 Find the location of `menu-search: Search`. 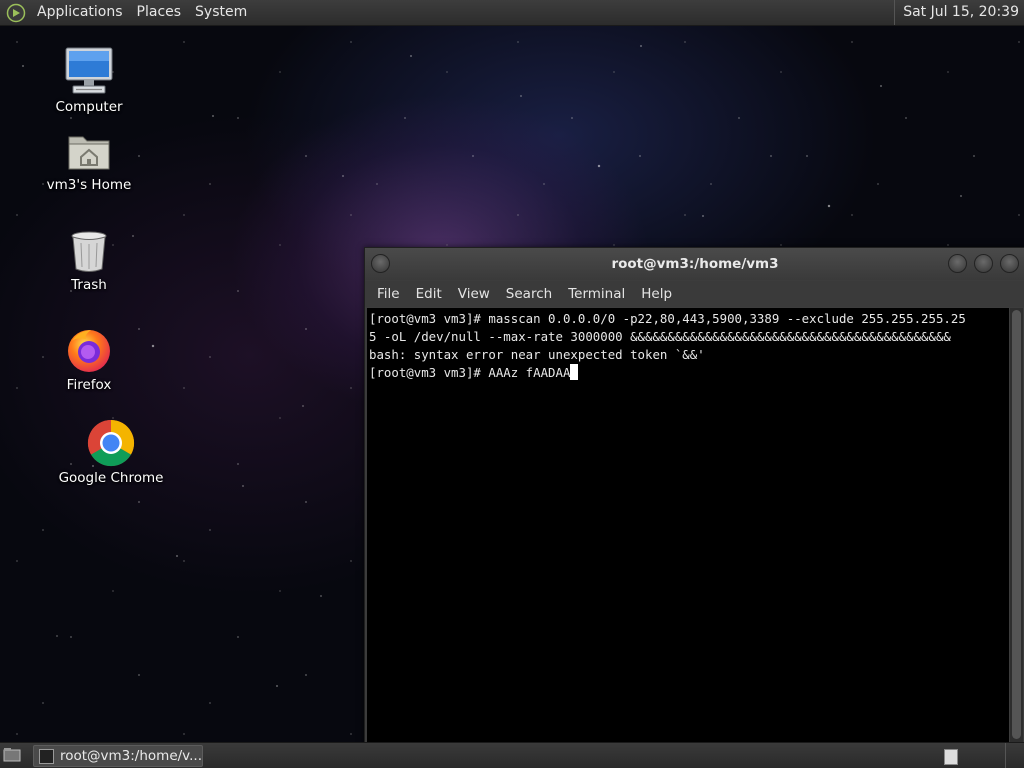

menu-search: Search is located at coordinates (529, 294).